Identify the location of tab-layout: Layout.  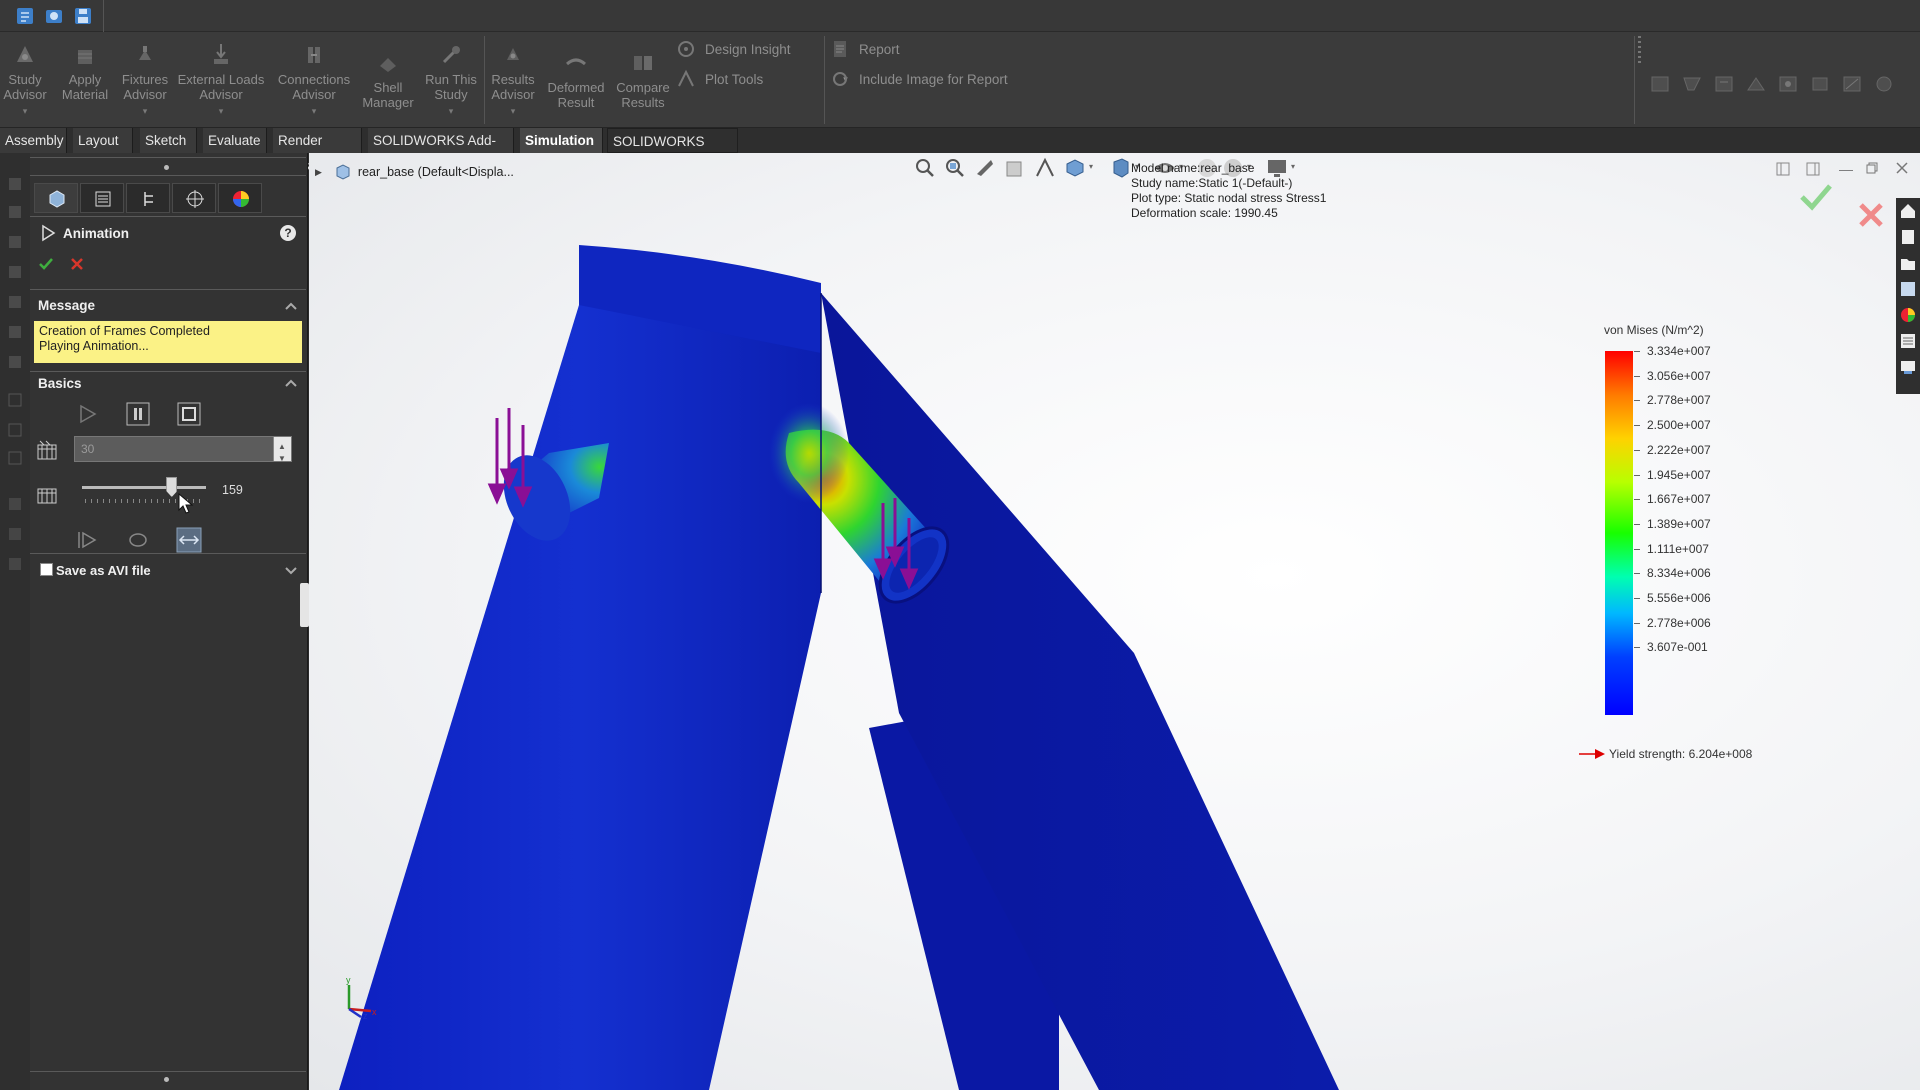
(103, 140).